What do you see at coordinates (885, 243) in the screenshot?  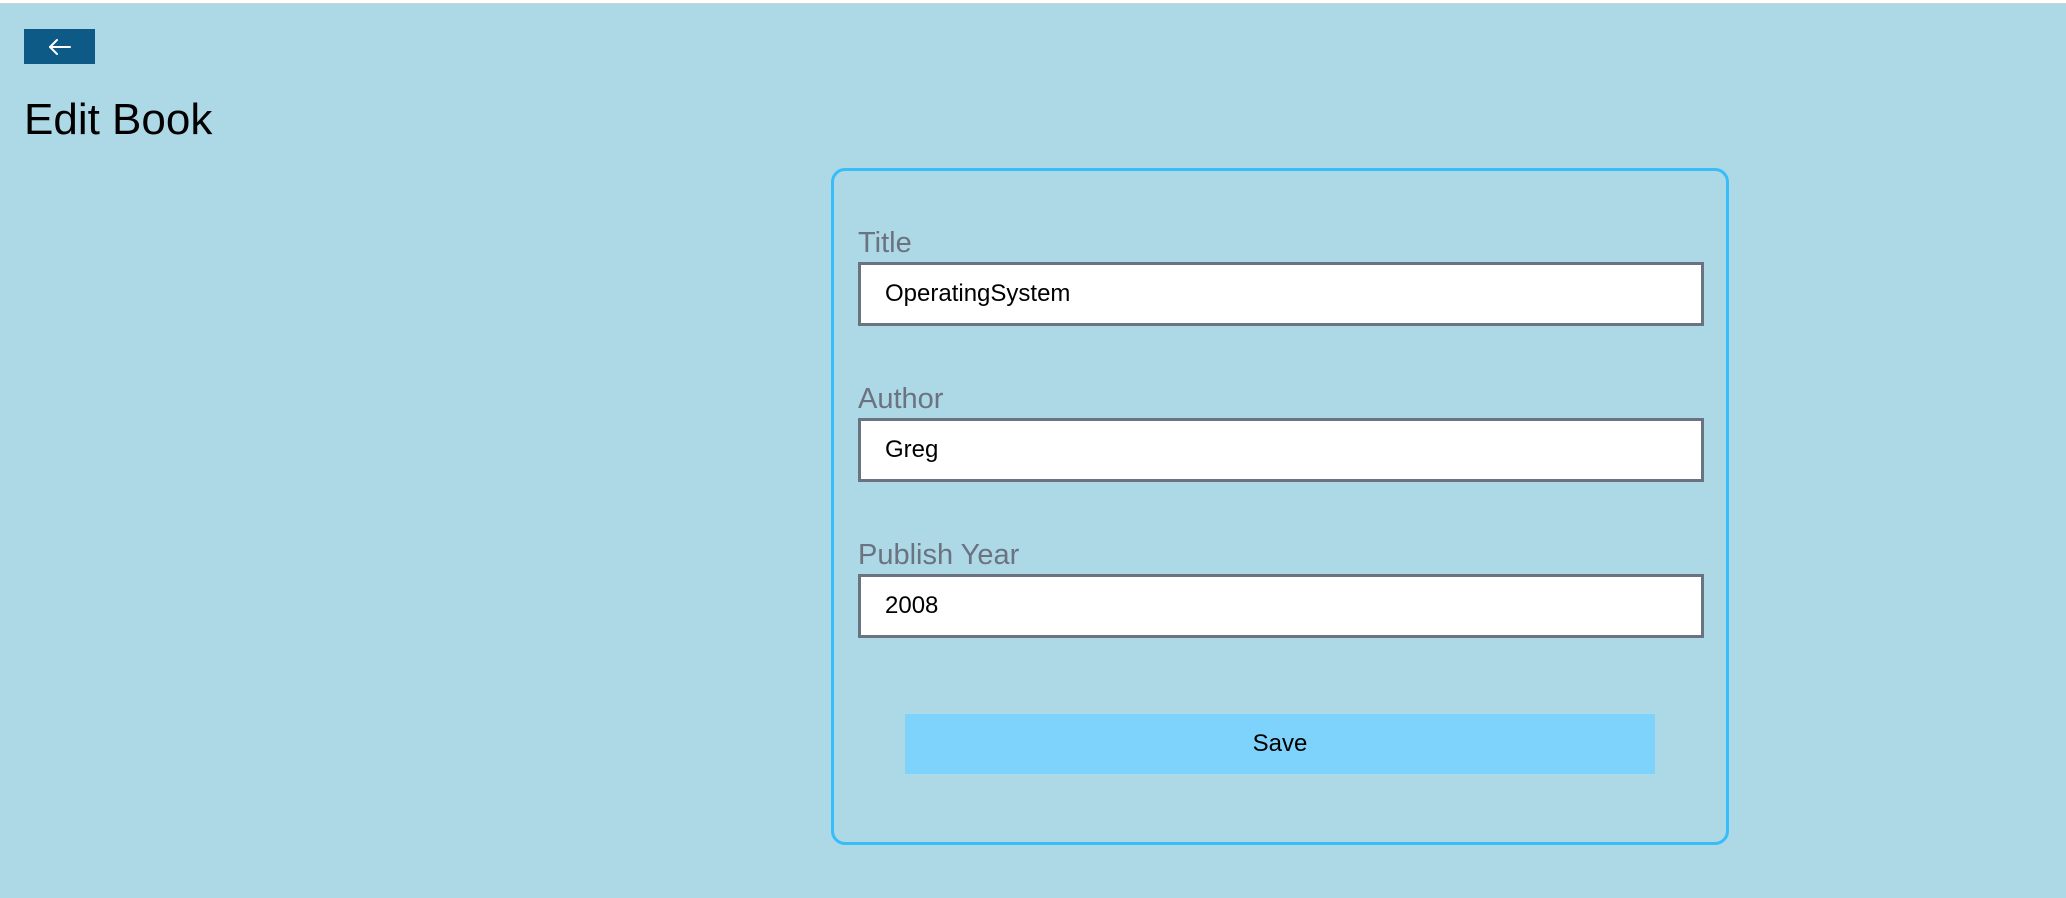 I see `title-label: Title` at bounding box center [885, 243].